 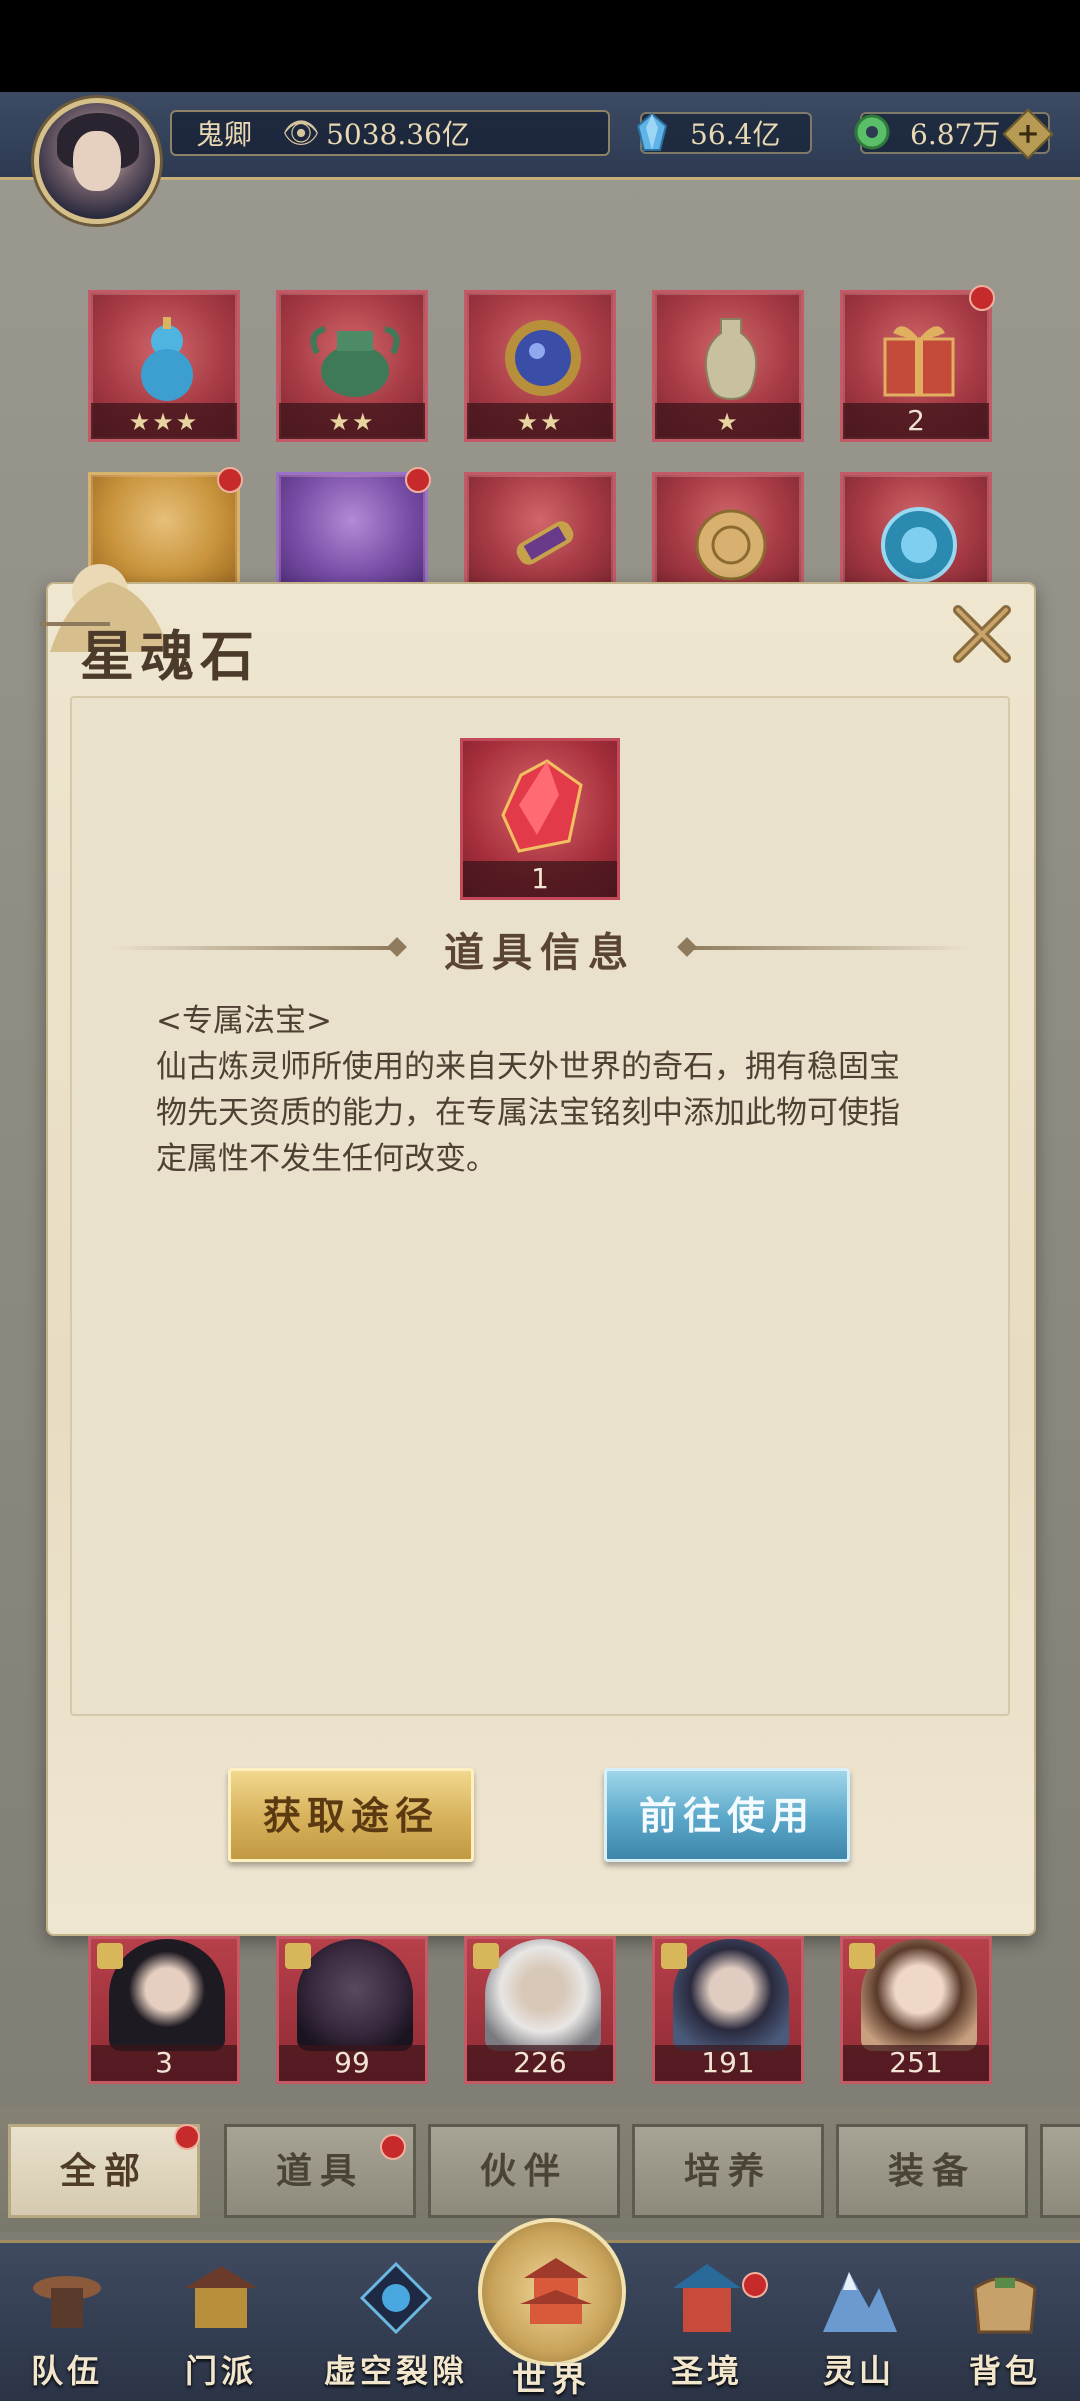 What do you see at coordinates (301, 133) in the screenshot?
I see `power-icon: 👁` at bounding box center [301, 133].